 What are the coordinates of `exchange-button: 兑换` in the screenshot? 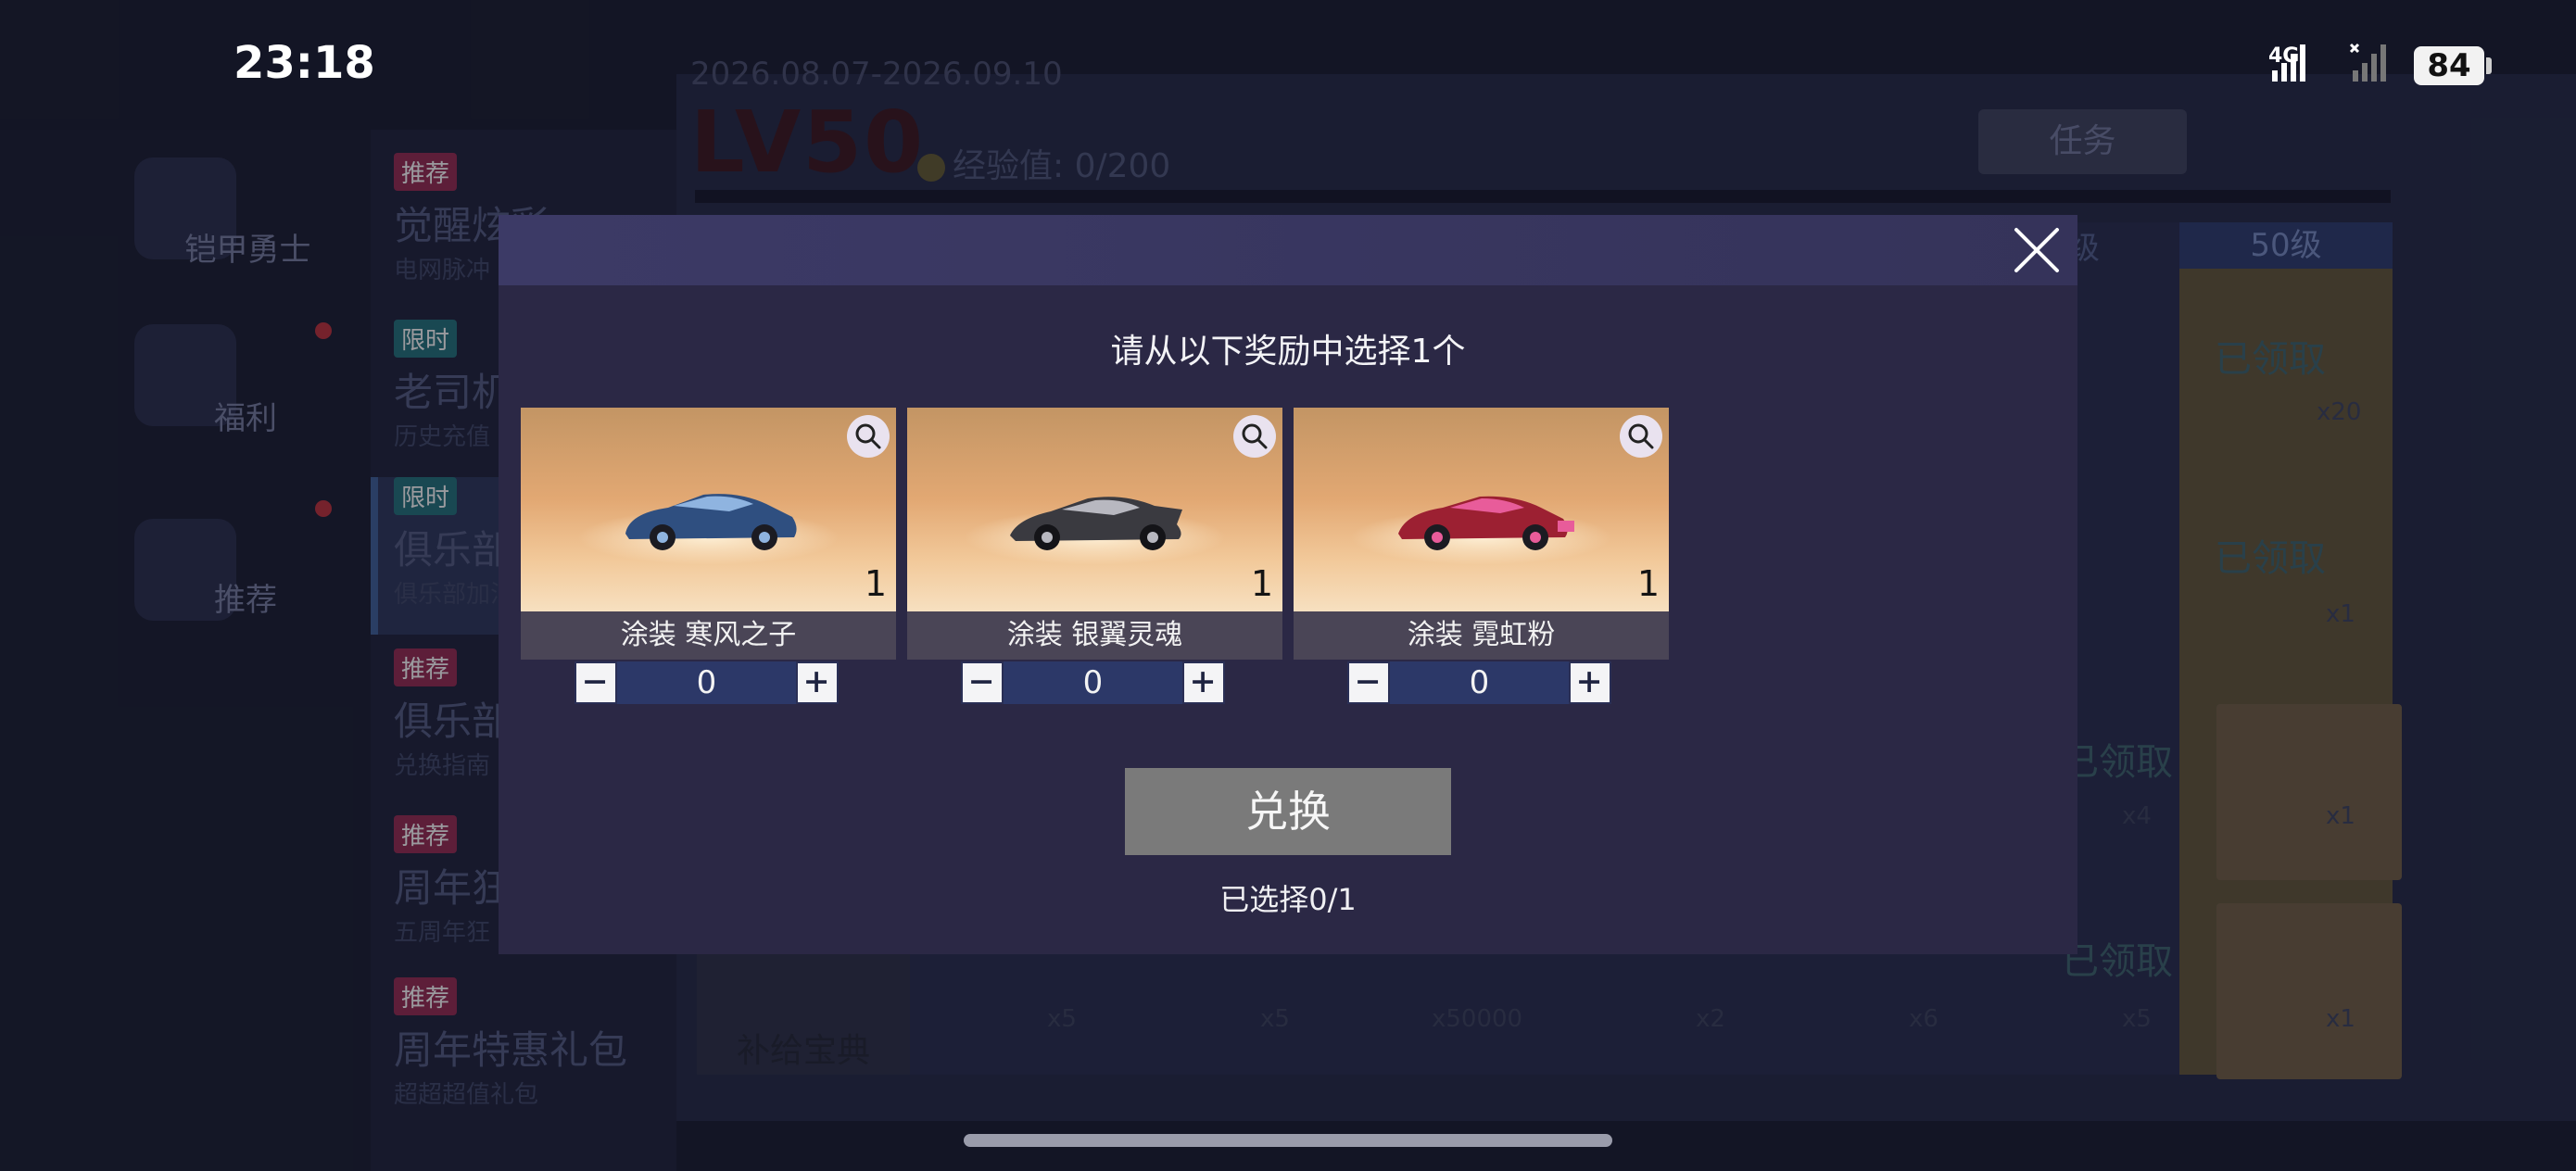 It's located at (1288, 812).